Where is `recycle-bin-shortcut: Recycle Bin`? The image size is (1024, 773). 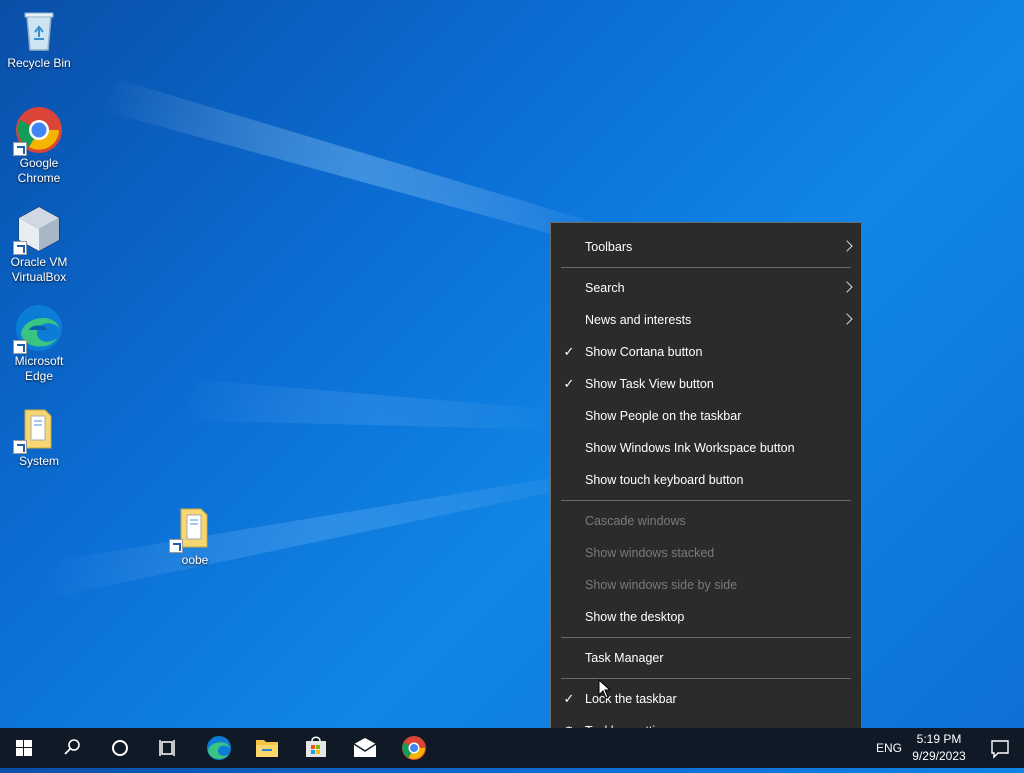 recycle-bin-shortcut: Recycle Bin is located at coordinates (39, 38).